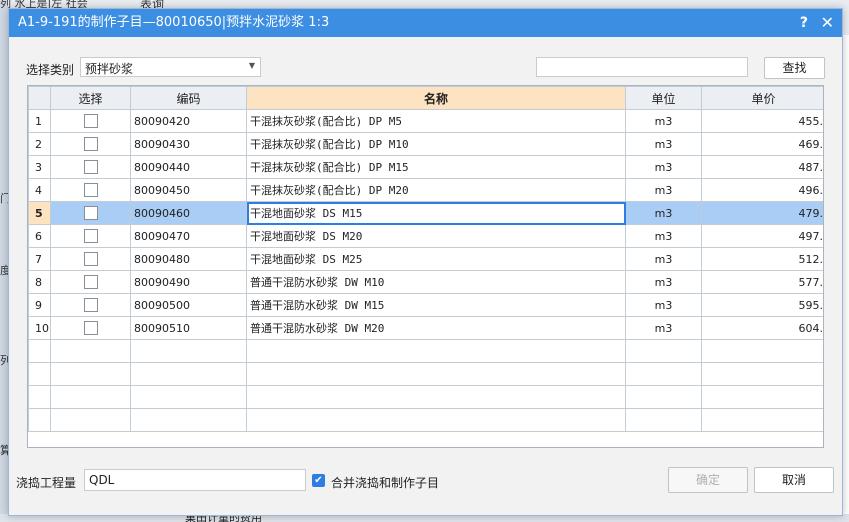  What do you see at coordinates (425, 305) in the screenshot?
I see `table-row: 9 80090500 普通干混防水砂浆 DW M15 m3 595.` at bounding box center [425, 305].